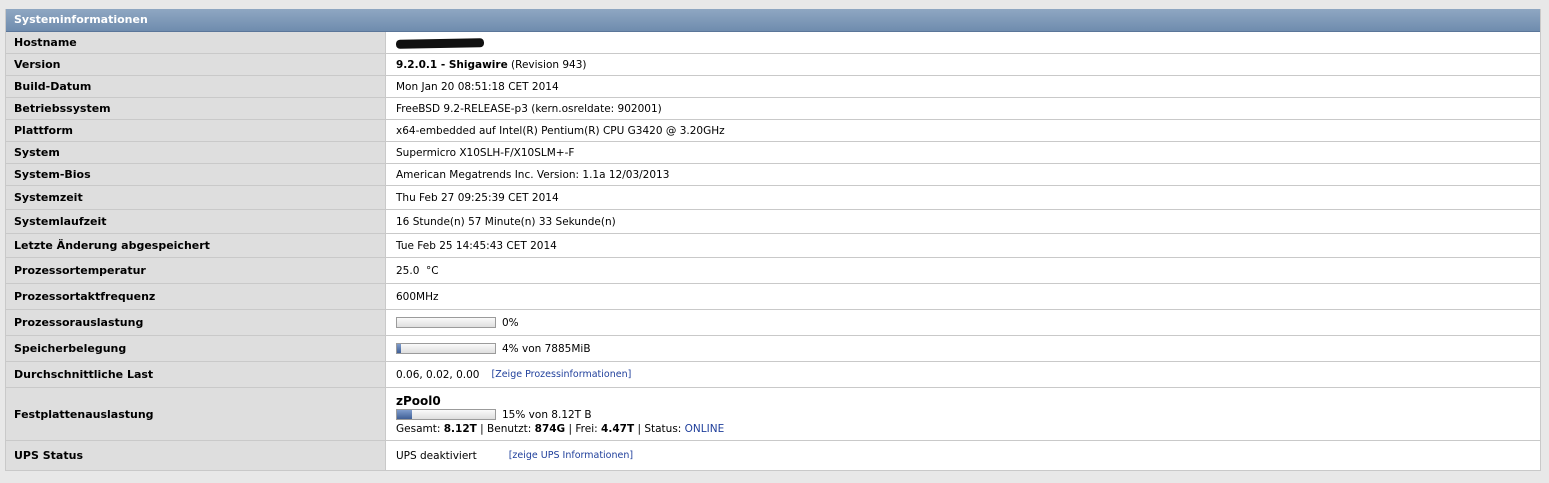  What do you see at coordinates (618, 428) in the screenshot?
I see `disk-free: 4.47T` at bounding box center [618, 428].